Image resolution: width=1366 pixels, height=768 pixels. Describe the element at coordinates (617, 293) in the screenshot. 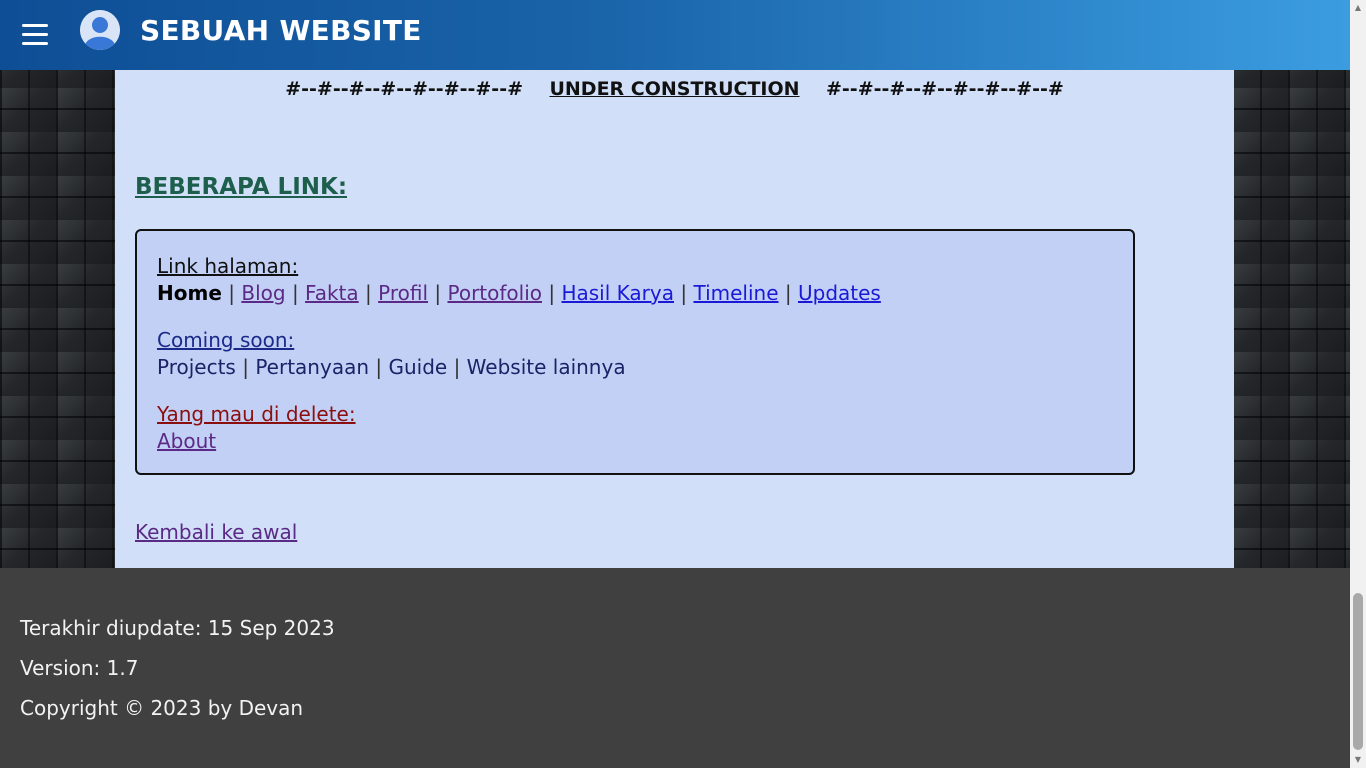

I see `link-hasil-karya: Hasil Karya` at that location.